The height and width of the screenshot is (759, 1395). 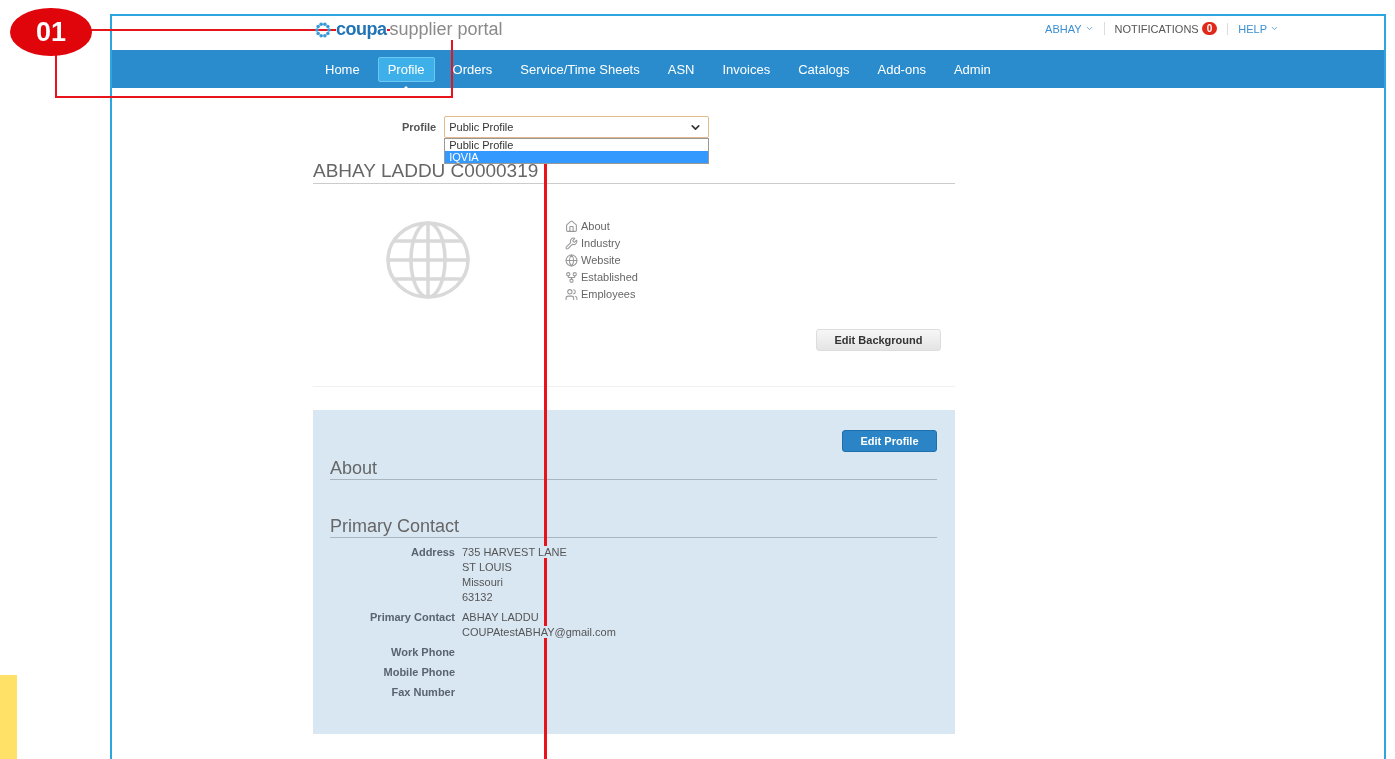 What do you see at coordinates (609, 277) in the screenshot?
I see `info-label: Established` at bounding box center [609, 277].